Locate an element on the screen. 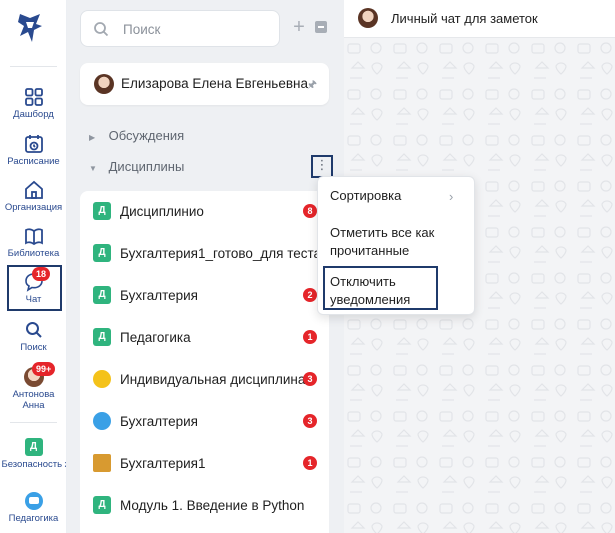 The width and height of the screenshot is (615, 533). list-item: Д Дисциплинио 8 is located at coordinates (204, 212).